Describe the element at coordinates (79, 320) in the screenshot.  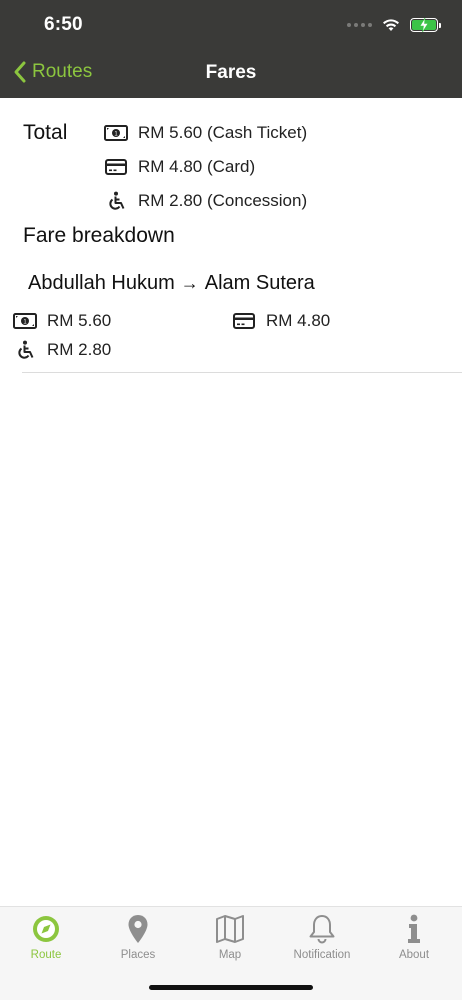
I see `leg-cash-text: RM 5.60` at that location.